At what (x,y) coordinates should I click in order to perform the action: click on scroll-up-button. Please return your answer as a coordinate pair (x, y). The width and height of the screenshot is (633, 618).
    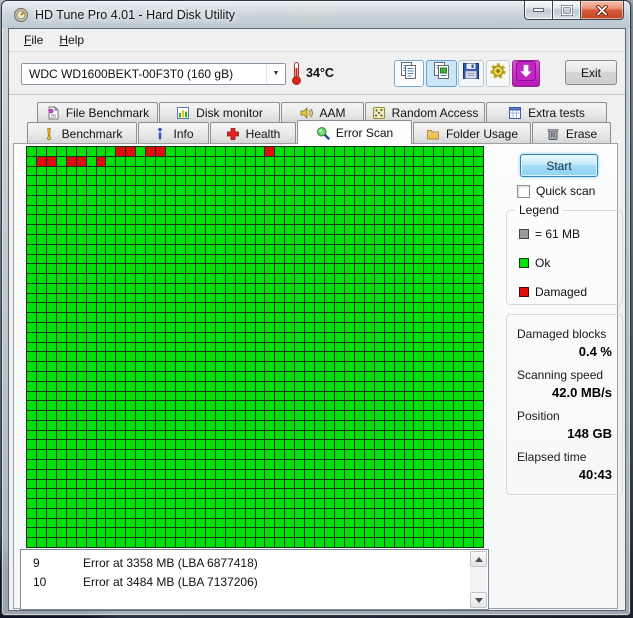
    Looking at the image, I should click on (478, 559).